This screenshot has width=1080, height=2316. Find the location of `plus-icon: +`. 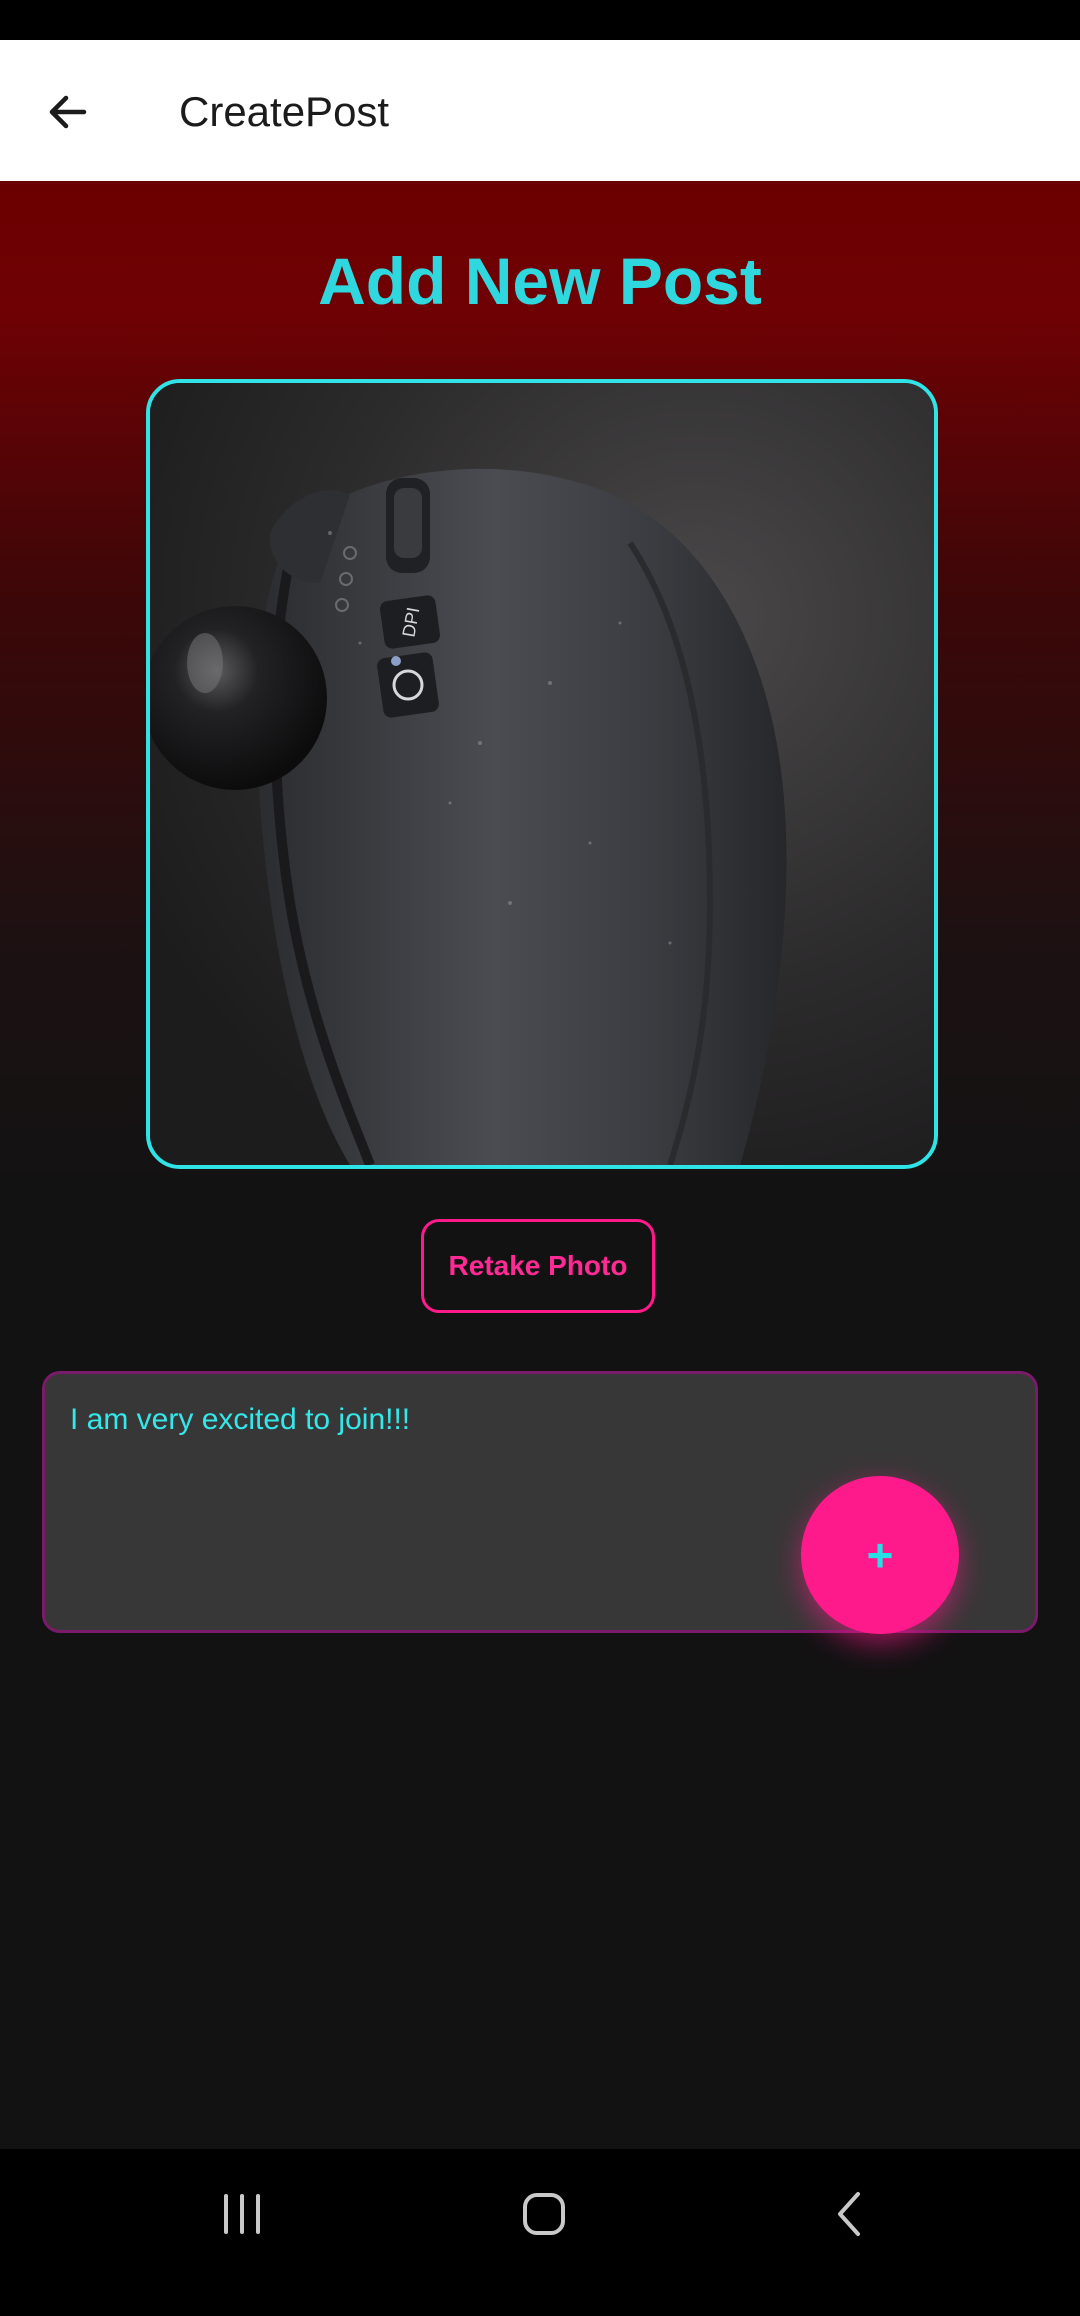

plus-icon: + is located at coordinates (880, 1555).